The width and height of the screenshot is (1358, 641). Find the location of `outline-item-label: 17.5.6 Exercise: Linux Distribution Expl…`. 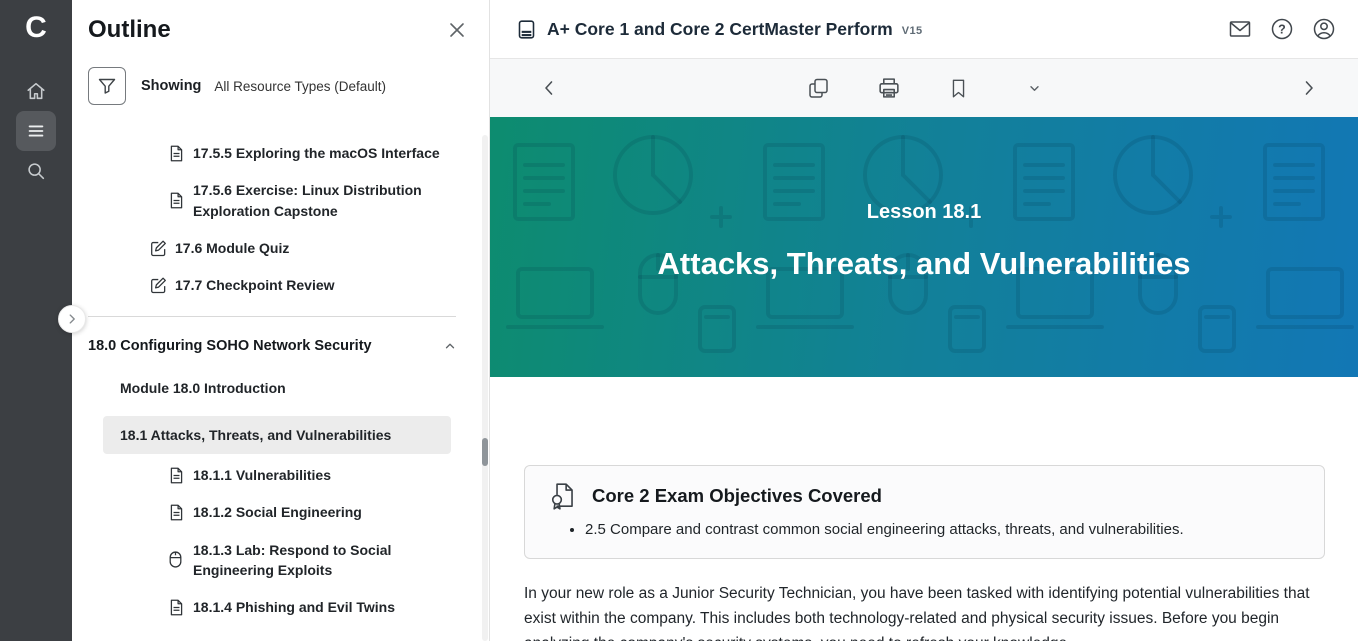

outline-item-label: 17.5.6 Exercise: Linux Distribution Expl… is located at coordinates (307, 200).